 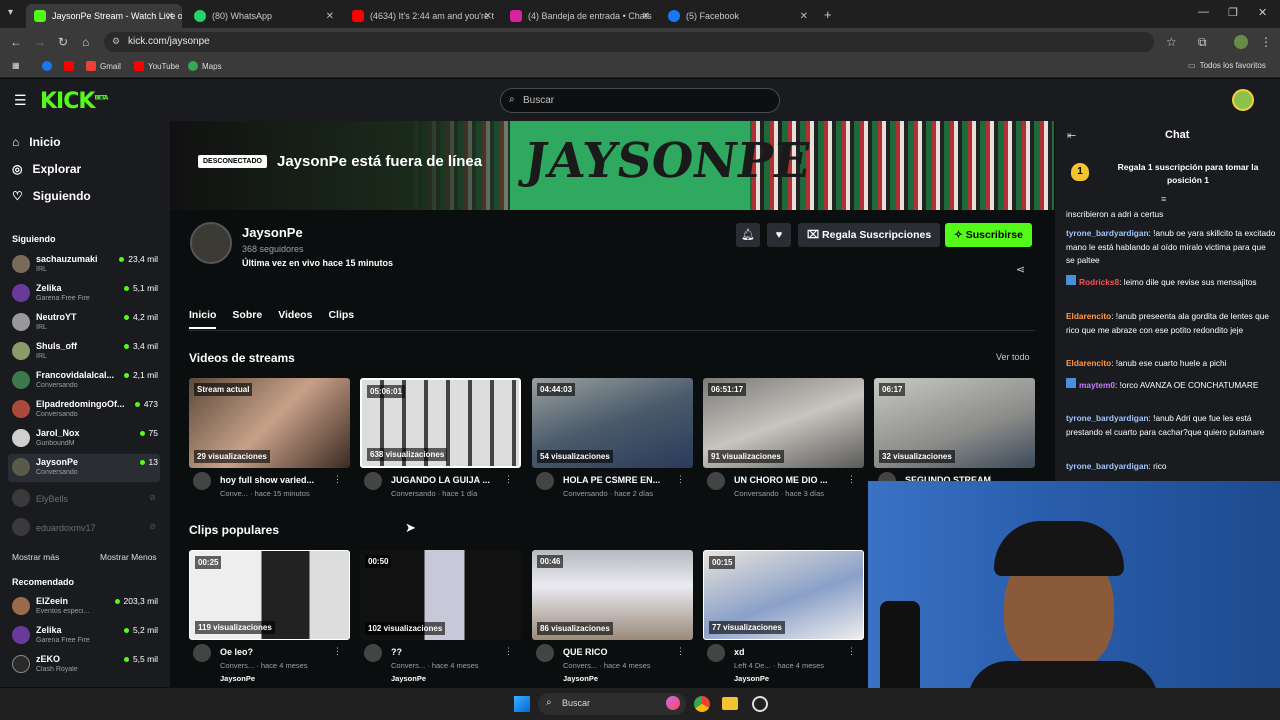 I want to click on search-input: ⌕ Buscar, so click(x=640, y=100).